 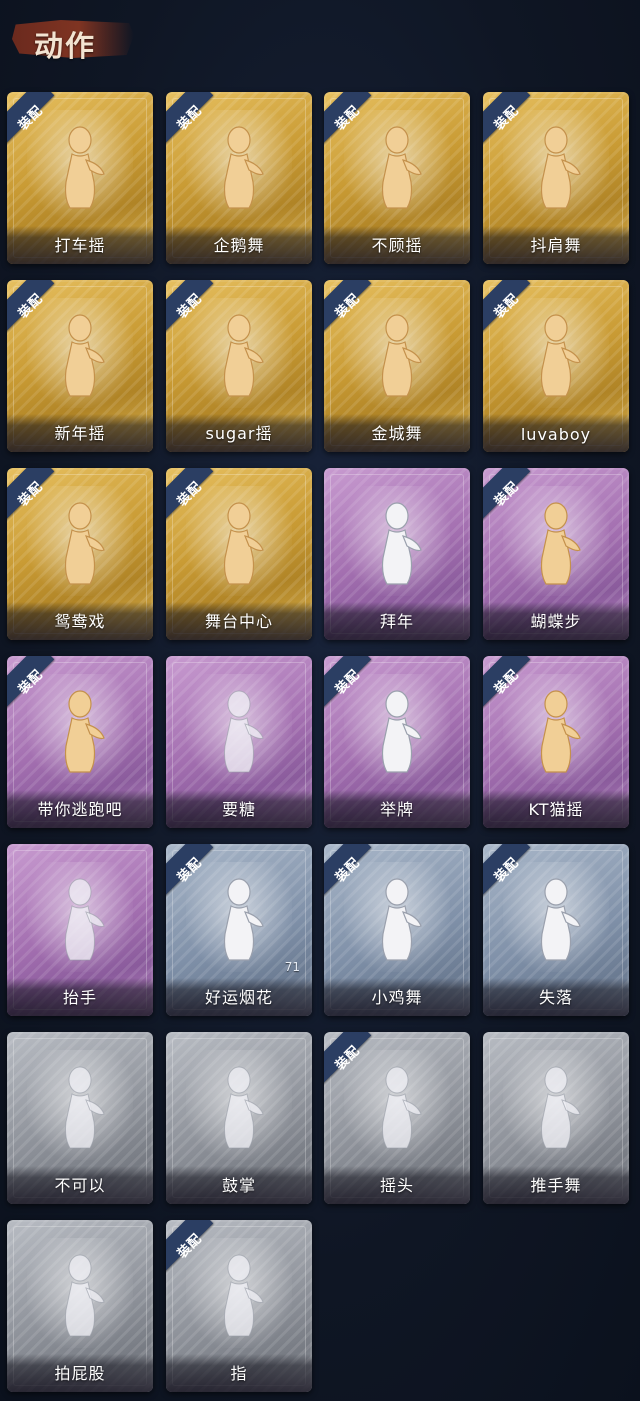 I want to click on emote-name: 举牌, so click(x=396, y=809).